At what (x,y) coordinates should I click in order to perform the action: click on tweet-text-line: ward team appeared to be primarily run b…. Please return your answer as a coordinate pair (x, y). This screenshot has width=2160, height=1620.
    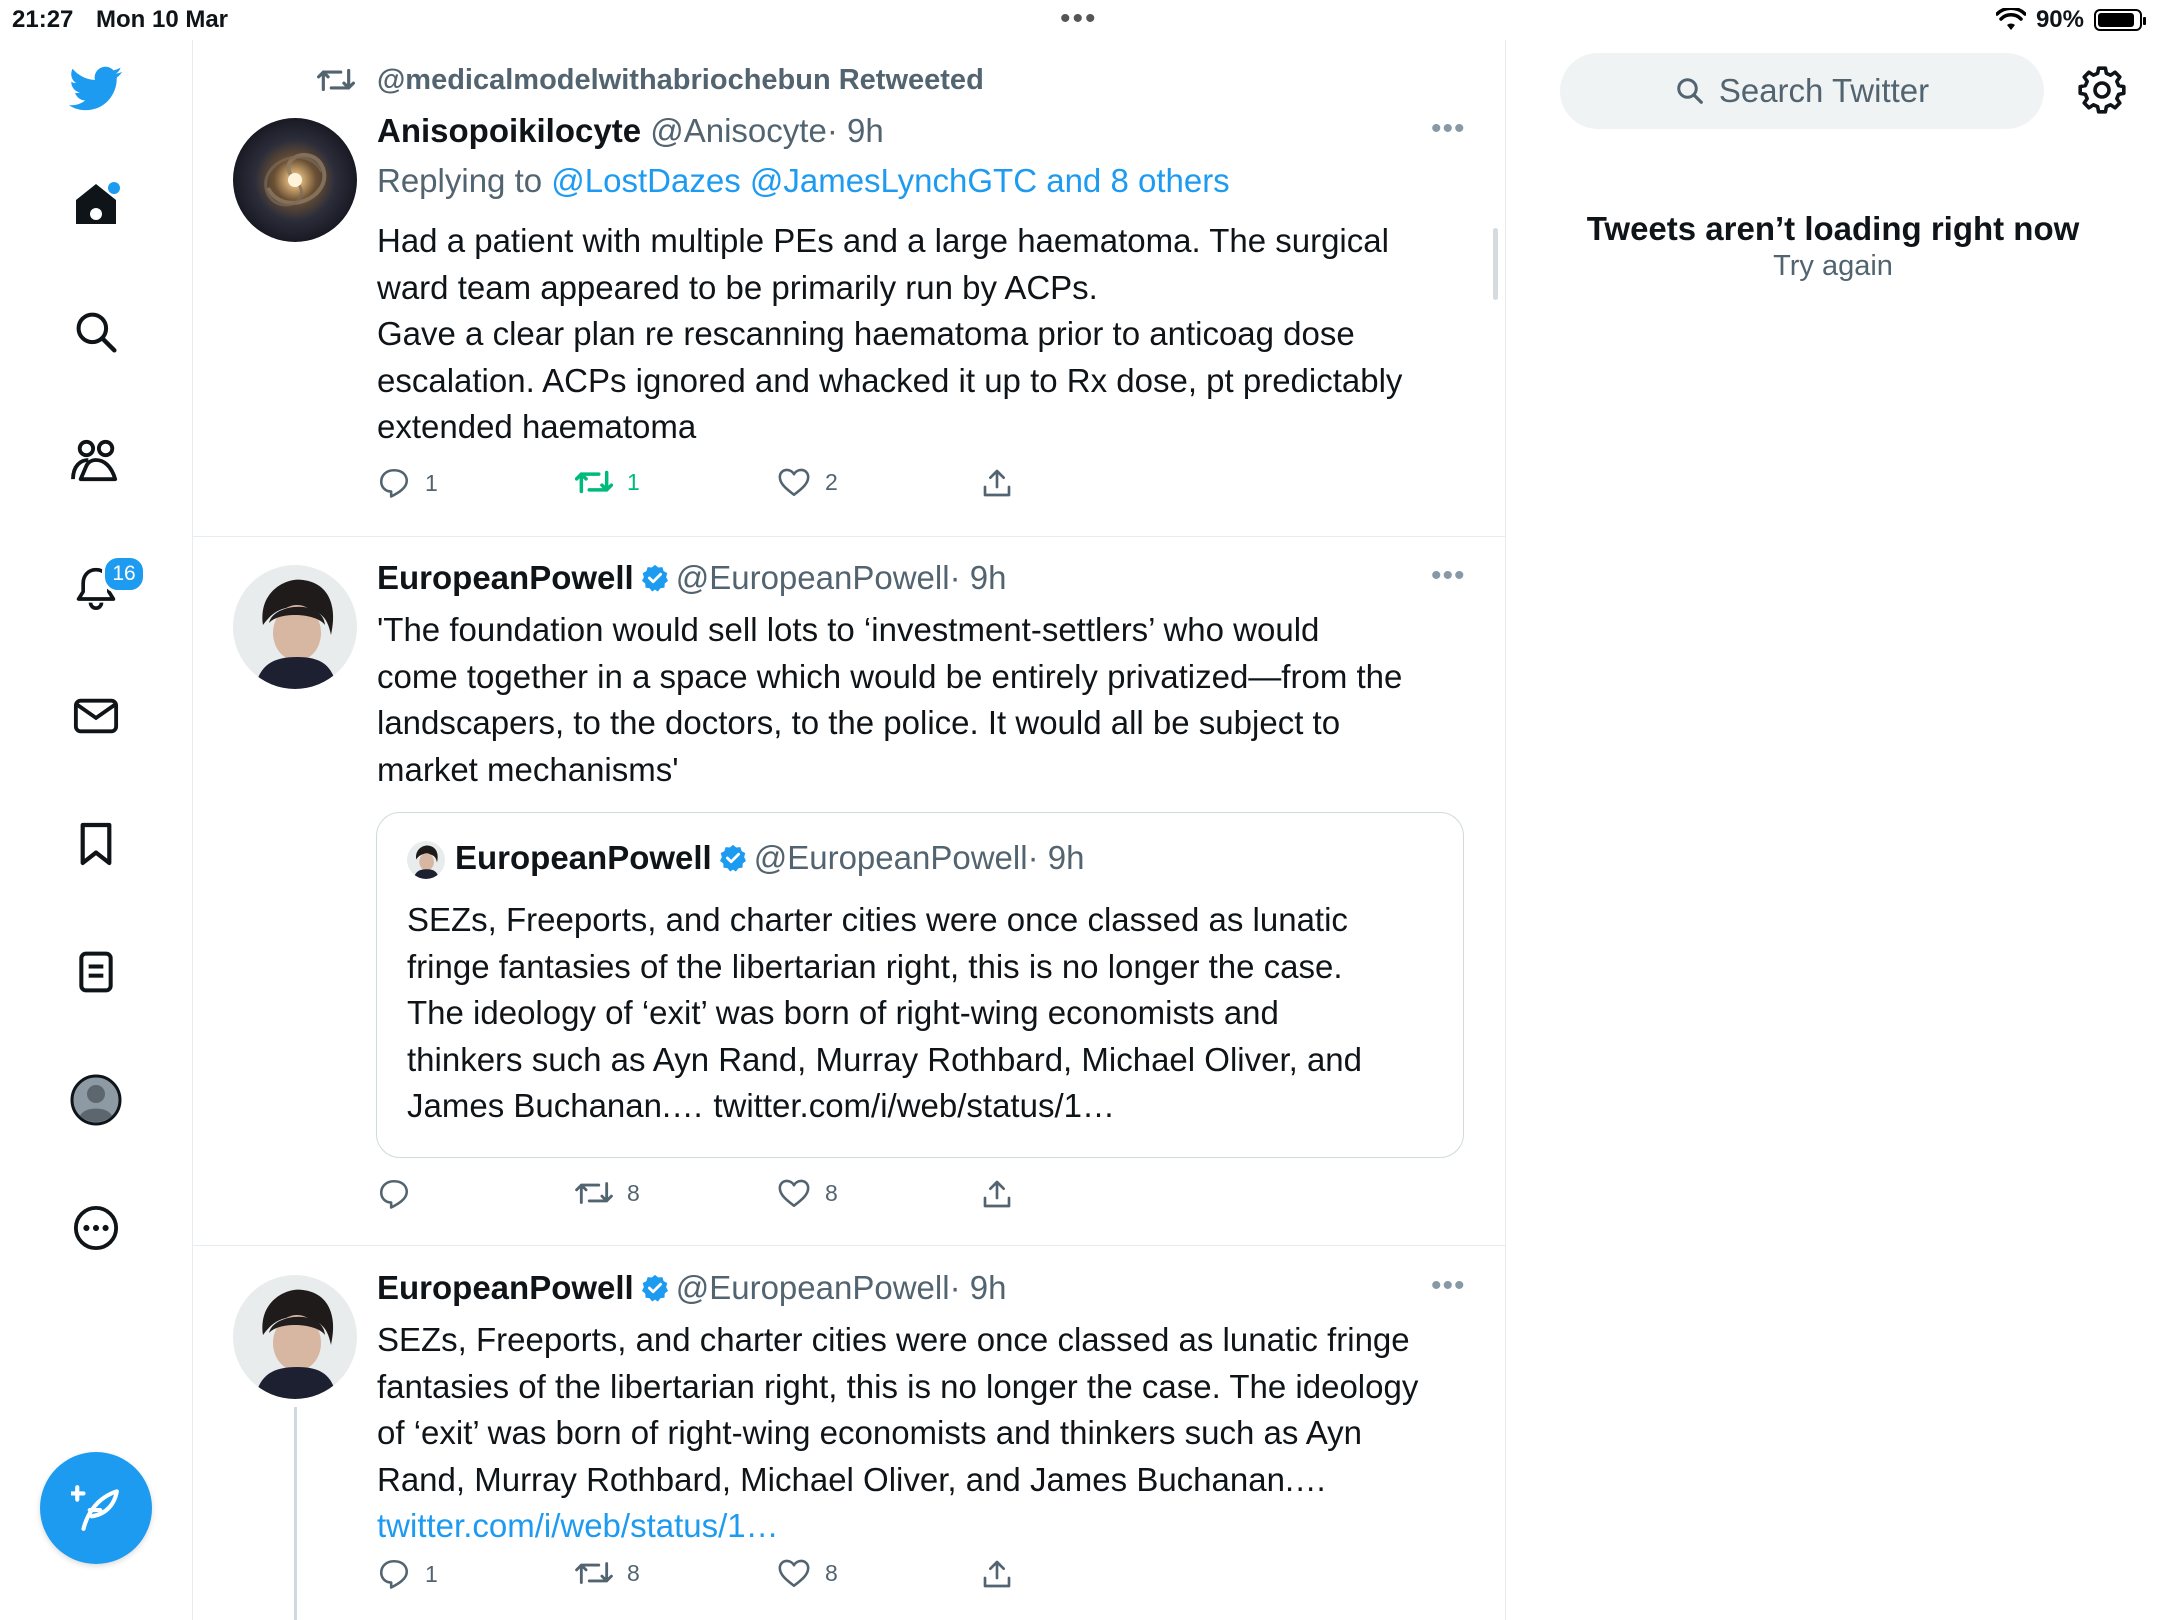
    Looking at the image, I should click on (737, 287).